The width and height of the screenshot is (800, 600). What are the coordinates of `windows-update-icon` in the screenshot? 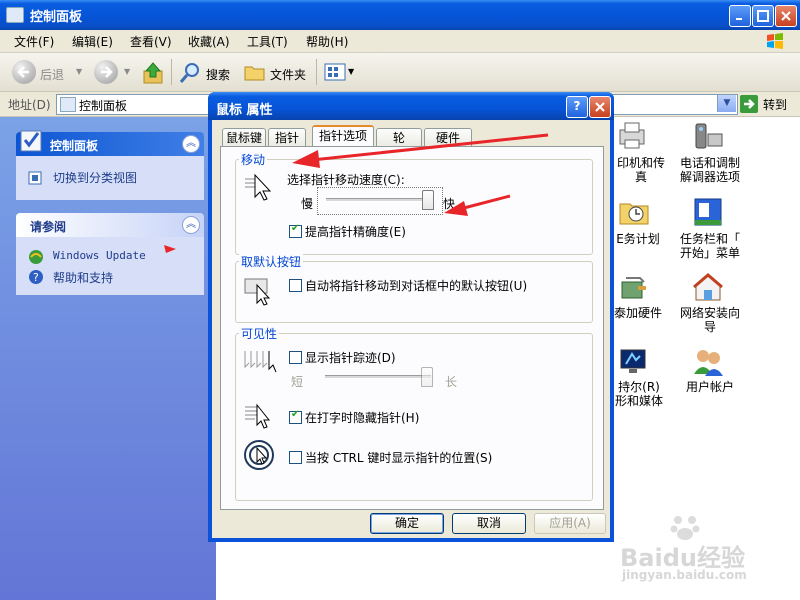 It's located at (36, 257).